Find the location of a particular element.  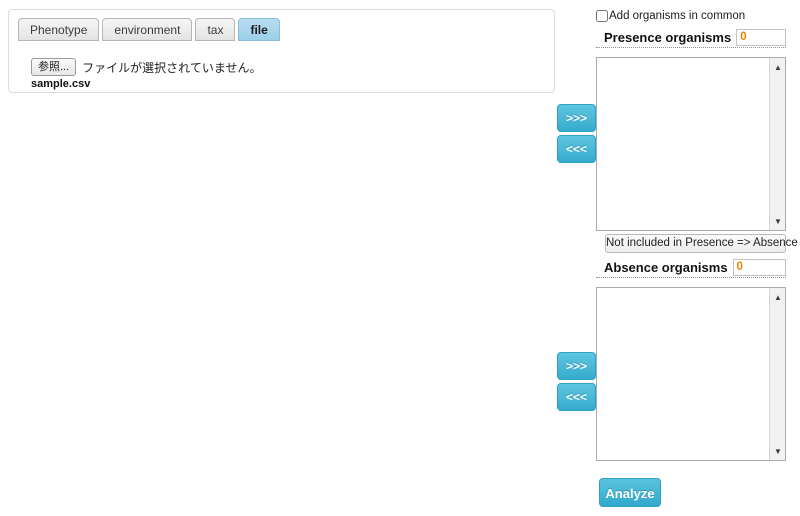

presence-list-scrollbar: ▲ ▼ is located at coordinates (777, 144).